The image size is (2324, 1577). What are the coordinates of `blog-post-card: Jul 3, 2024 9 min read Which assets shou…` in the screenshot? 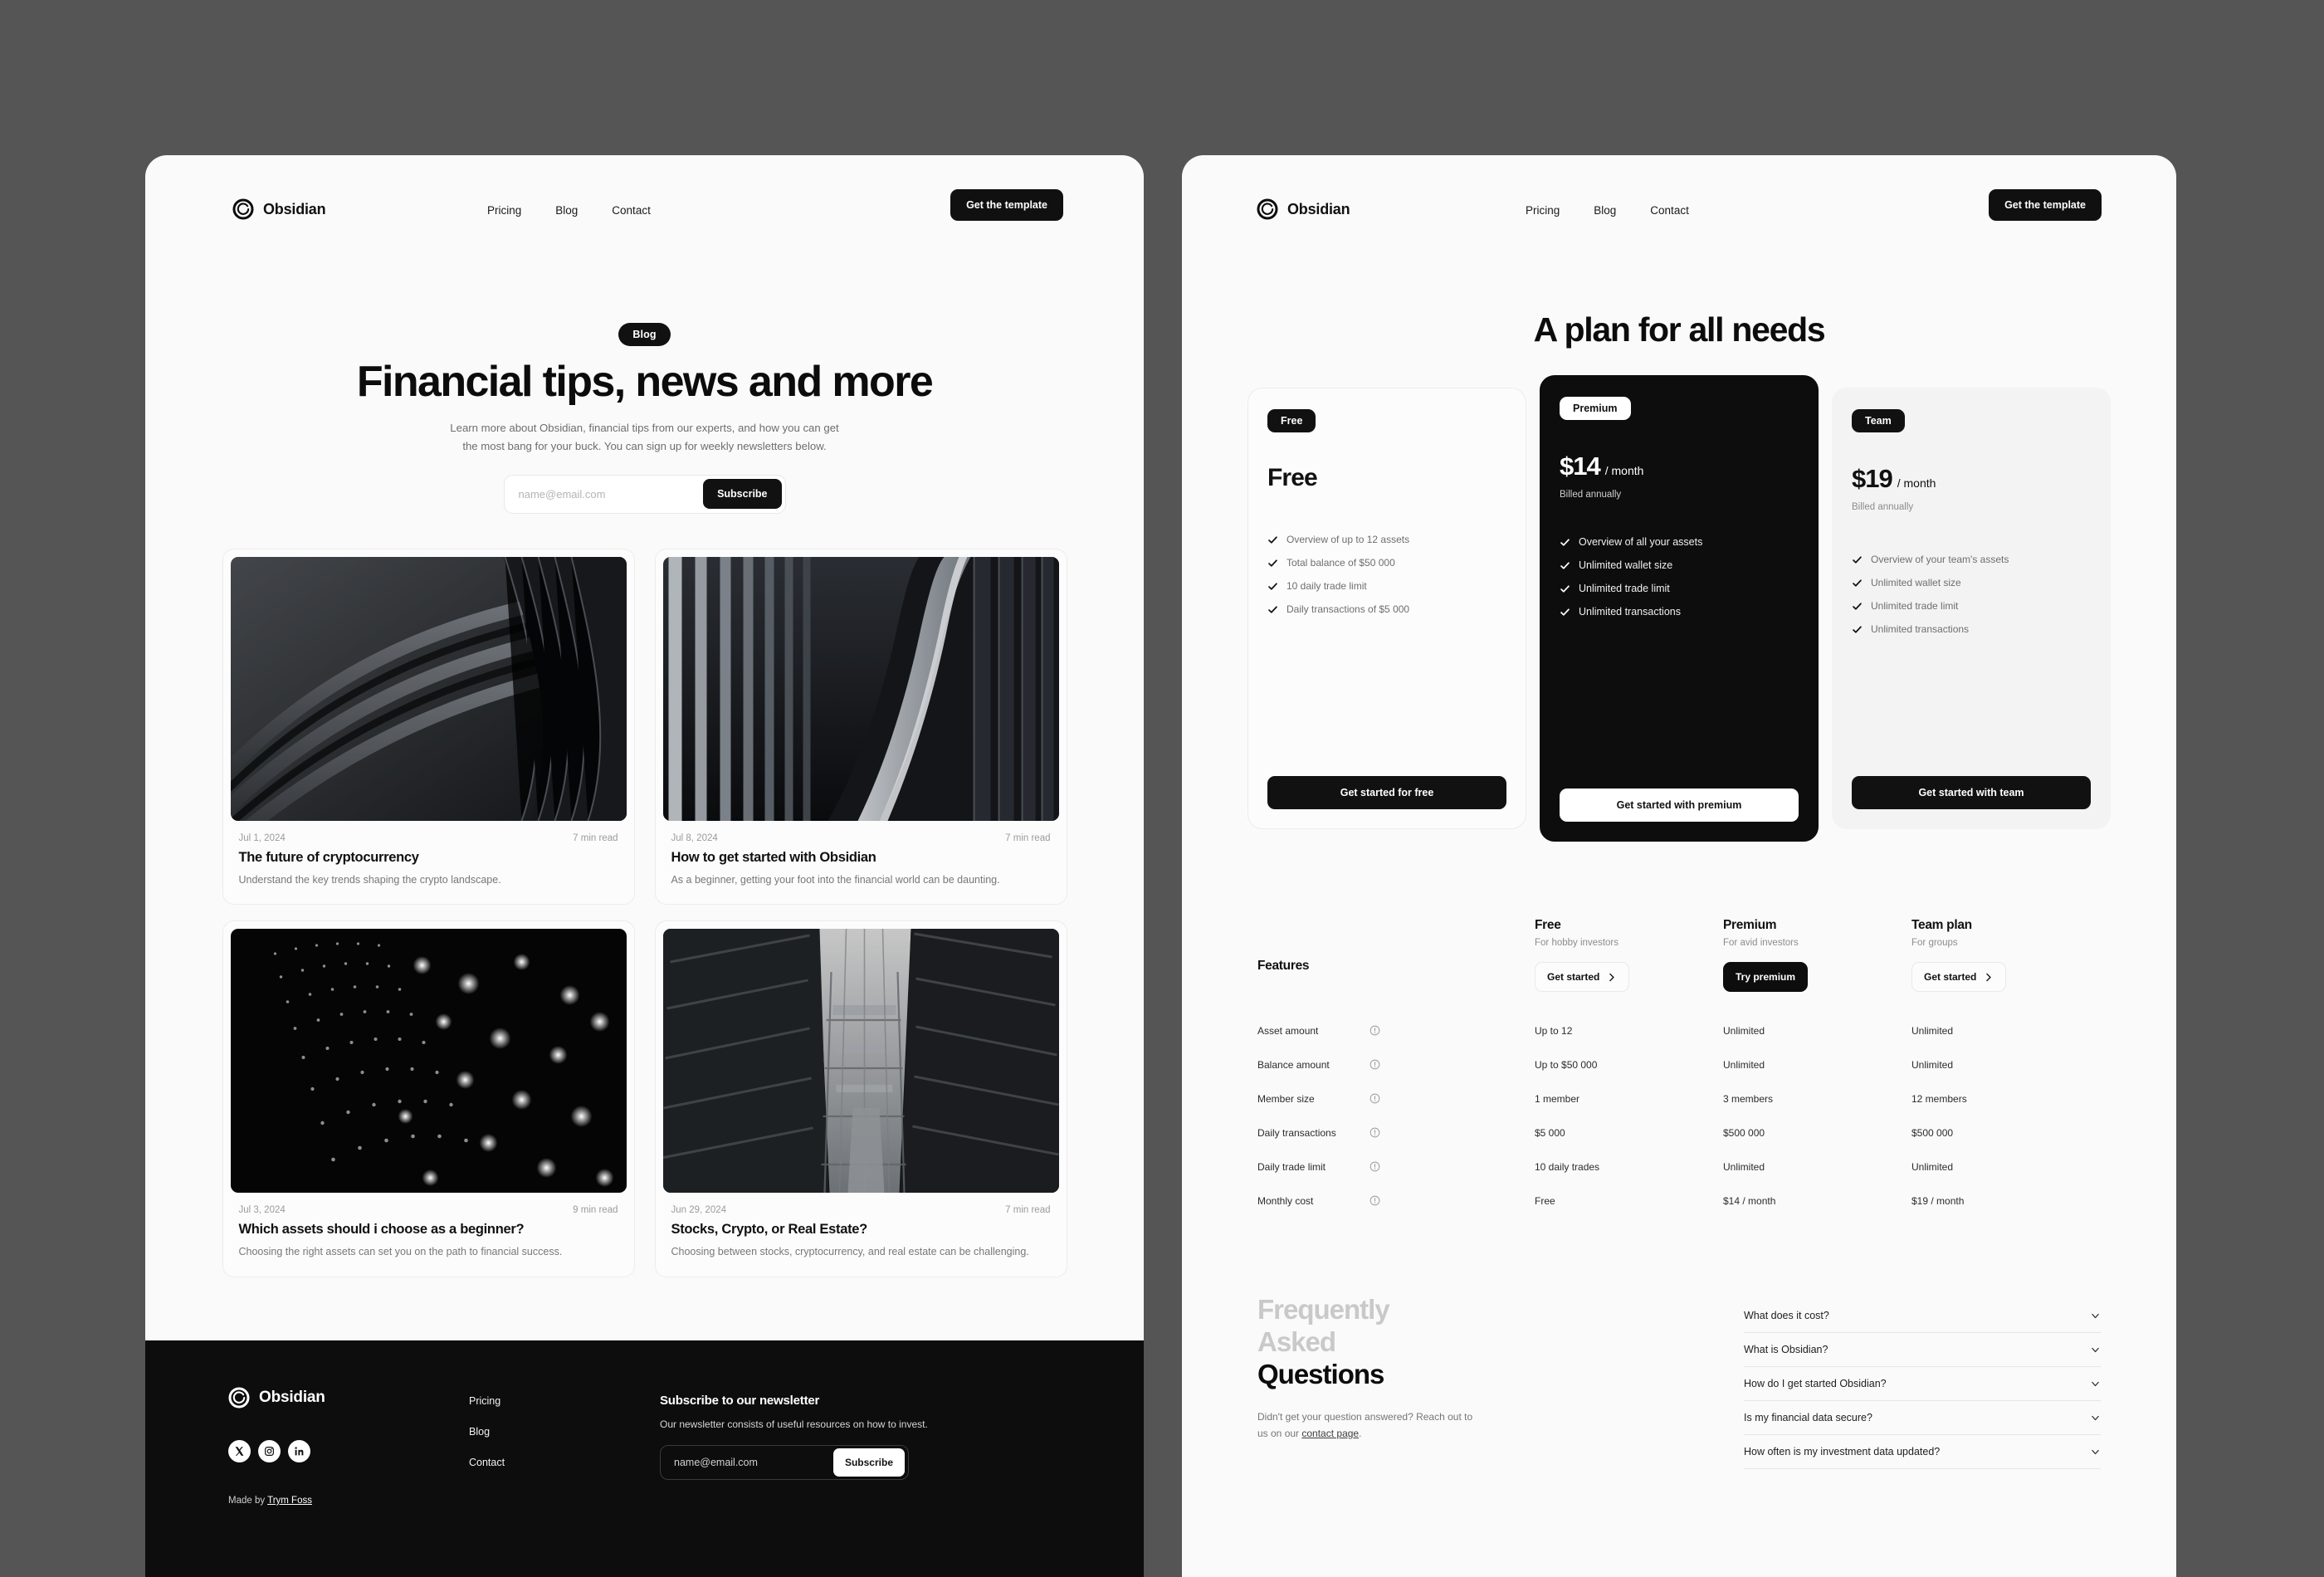 It's located at (428, 1099).